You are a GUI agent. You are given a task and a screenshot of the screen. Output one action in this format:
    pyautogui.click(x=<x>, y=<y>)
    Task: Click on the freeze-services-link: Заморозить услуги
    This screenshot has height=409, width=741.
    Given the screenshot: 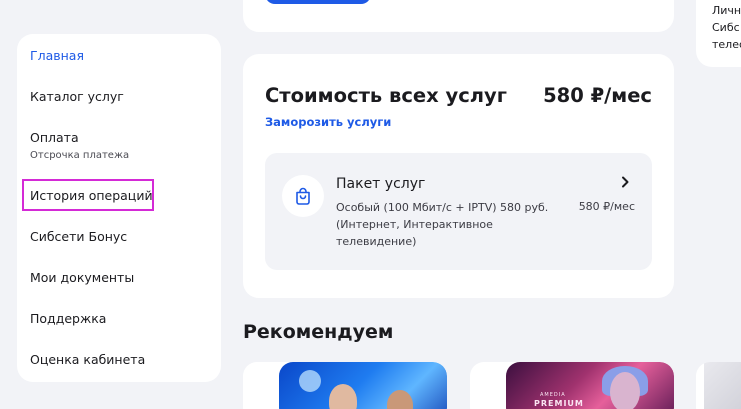 What is the action you would take?
    pyautogui.click(x=328, y=122)
    